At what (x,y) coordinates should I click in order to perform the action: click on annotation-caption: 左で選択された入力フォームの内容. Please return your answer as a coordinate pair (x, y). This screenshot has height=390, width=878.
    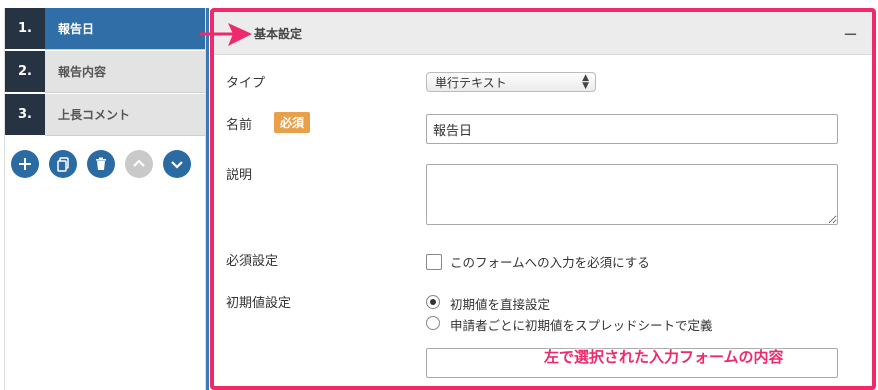
    Looking at the image, I should click on (664, 357).